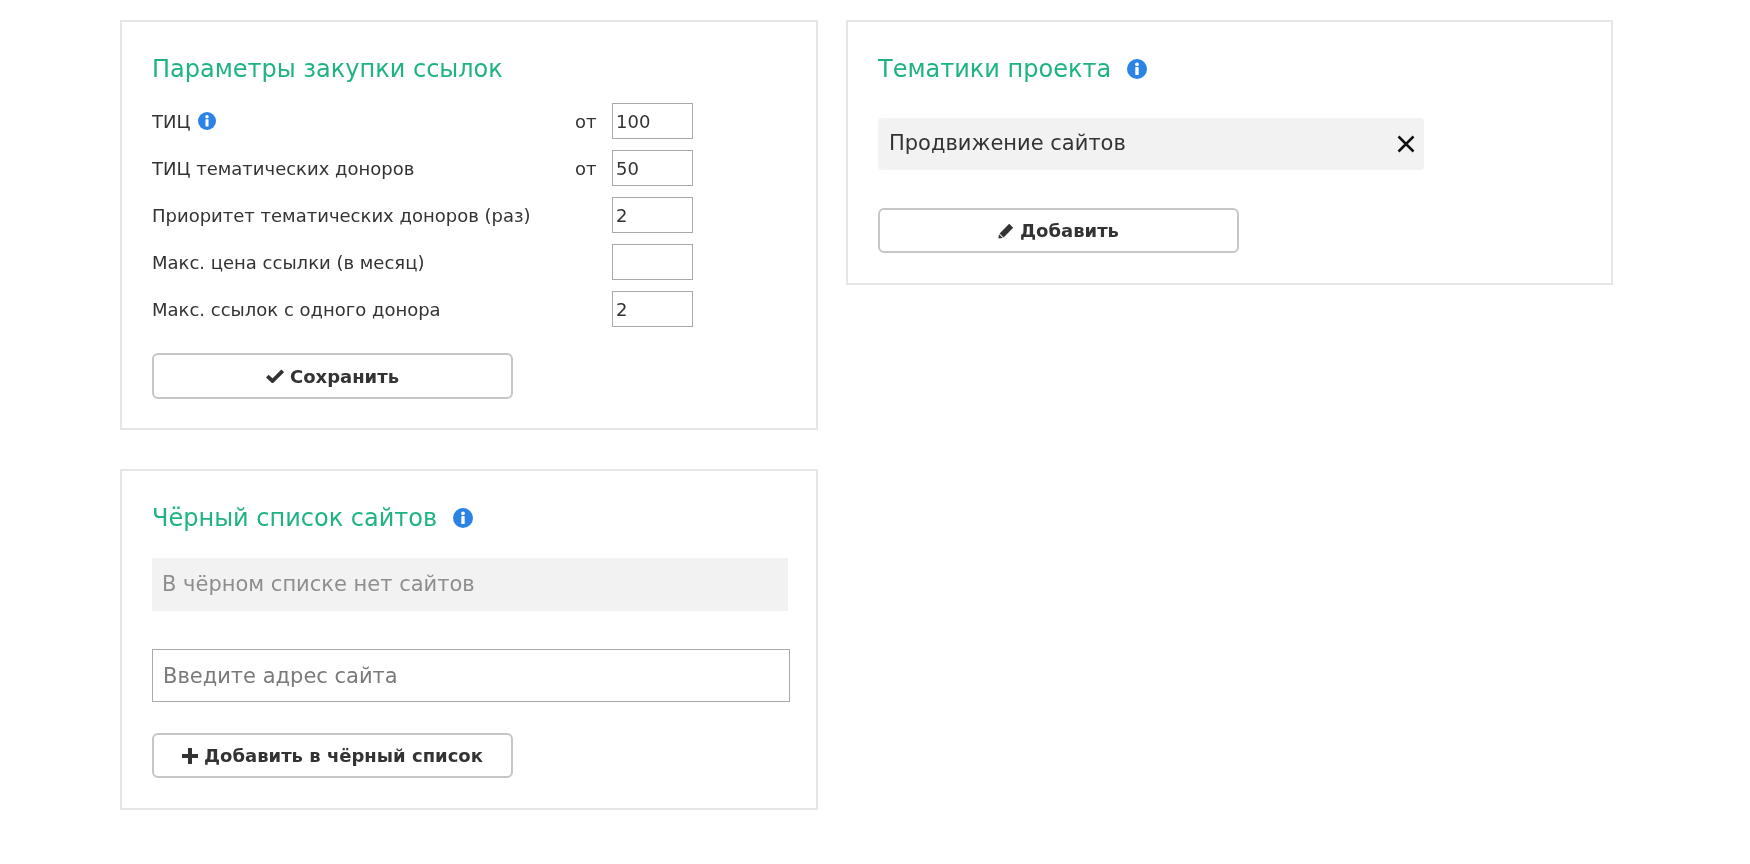 The width and height of the screenshot is (1750, 864). I want to click on save-button: Сохранить, so click(332, 376).